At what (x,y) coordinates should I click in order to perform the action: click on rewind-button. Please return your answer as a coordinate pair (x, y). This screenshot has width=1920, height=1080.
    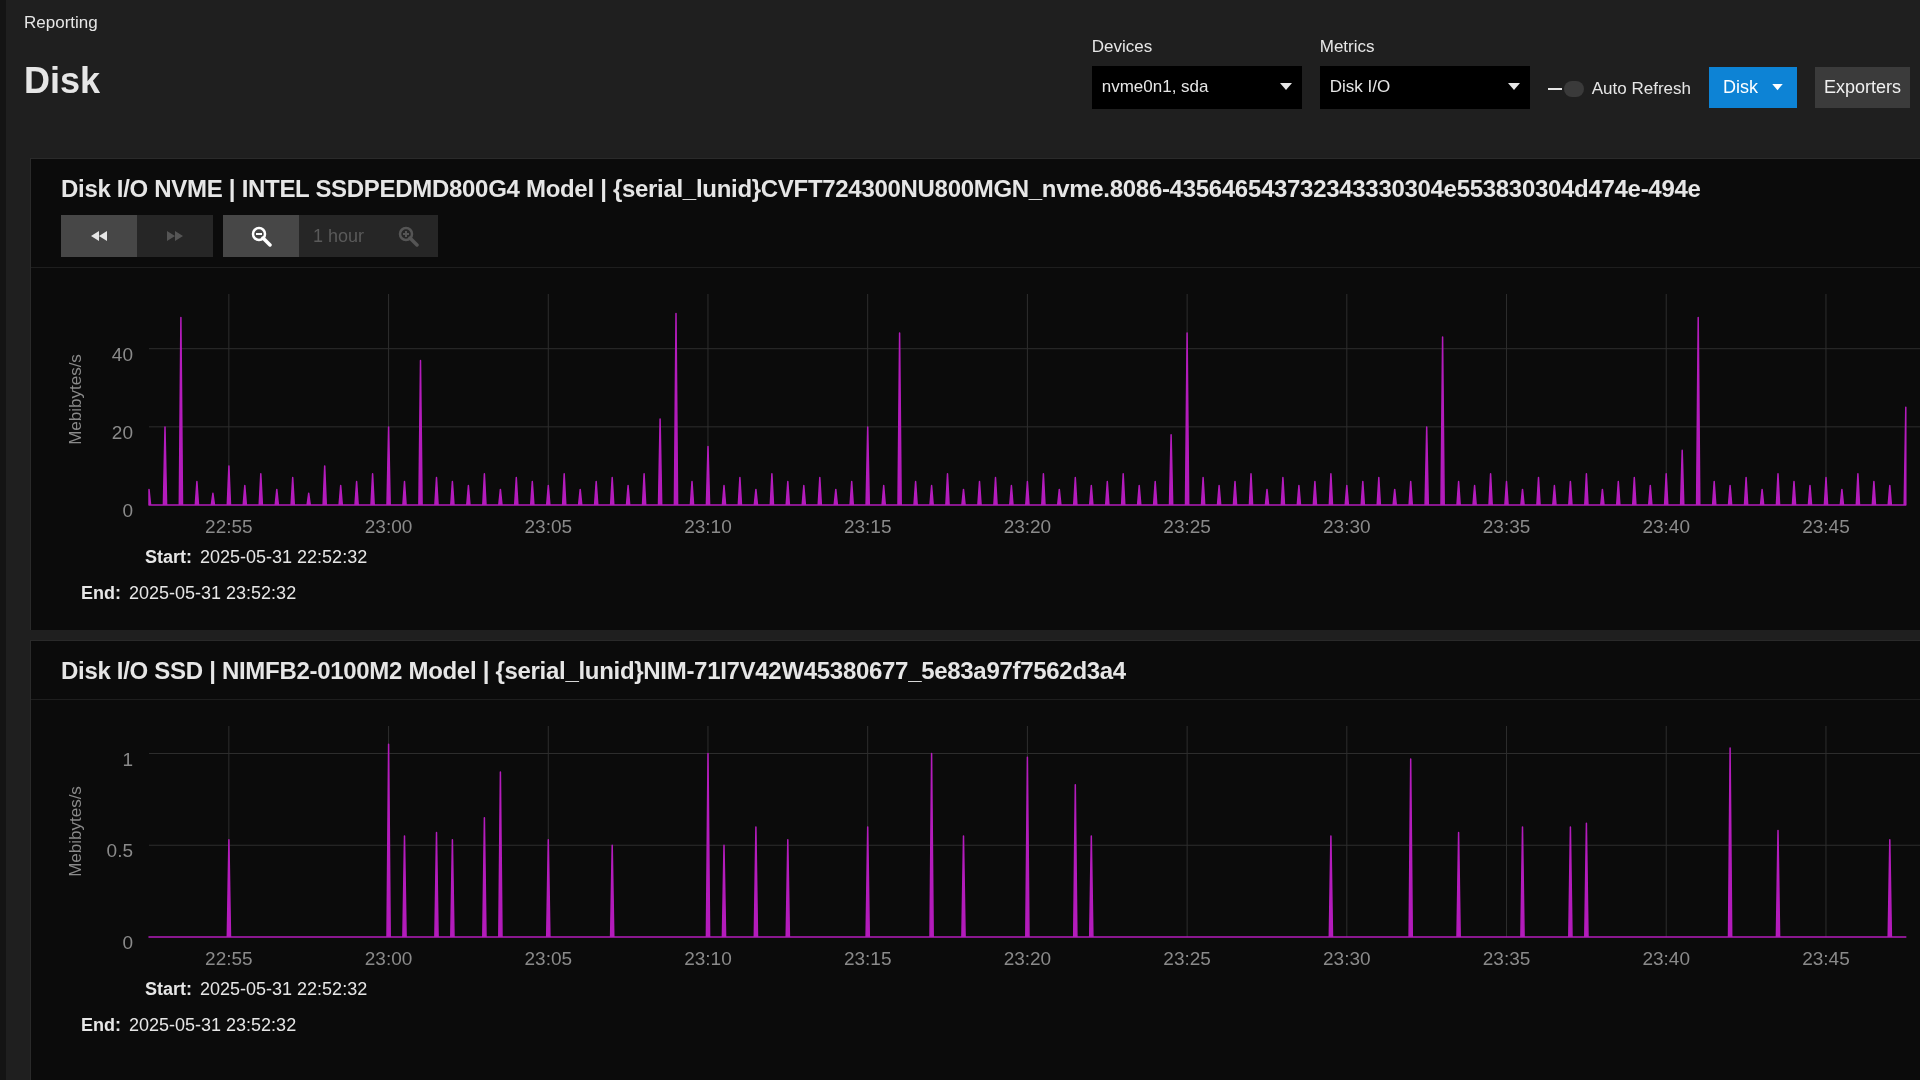
    Looking at the image, I should click on (99, 236).